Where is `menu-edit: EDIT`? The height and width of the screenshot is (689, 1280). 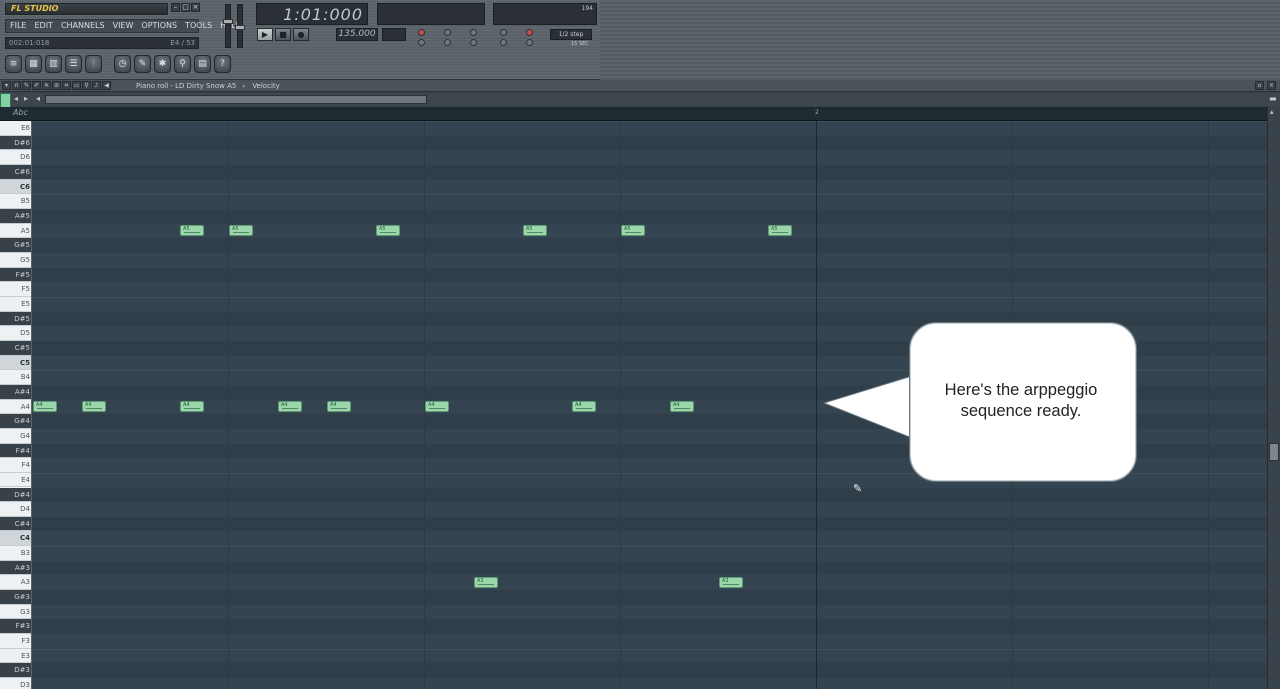 menu-edit: EDIT is located at coordinates (43, 26).